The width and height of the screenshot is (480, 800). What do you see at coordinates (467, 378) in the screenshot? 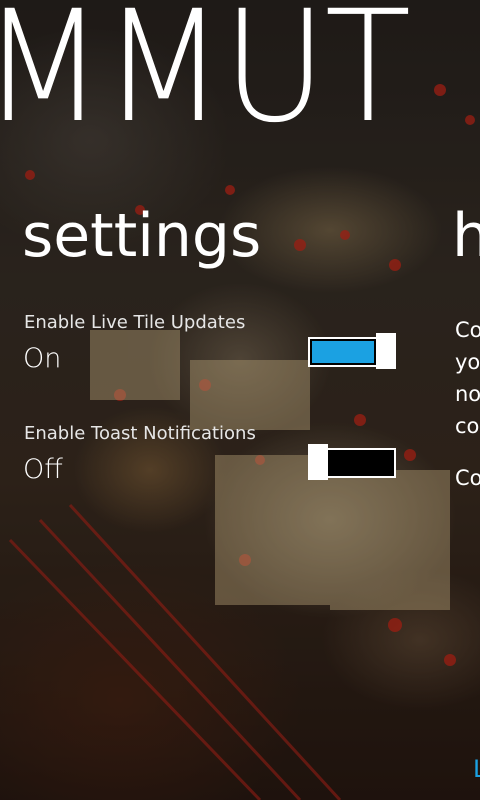
I see `peek-panel-paragraph: Co yo no co` at bounding box center [467, 378].